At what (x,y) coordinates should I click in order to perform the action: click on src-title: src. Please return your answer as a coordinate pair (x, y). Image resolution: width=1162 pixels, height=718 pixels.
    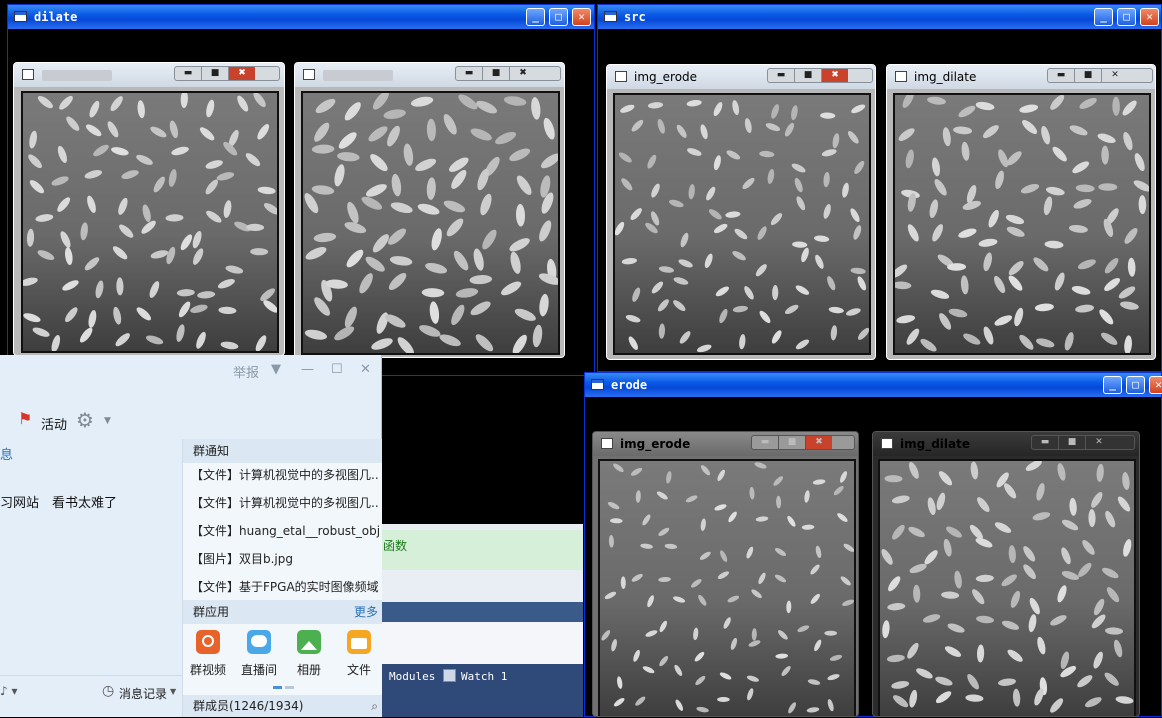
    Looking at the image, I should click on (635, 17).